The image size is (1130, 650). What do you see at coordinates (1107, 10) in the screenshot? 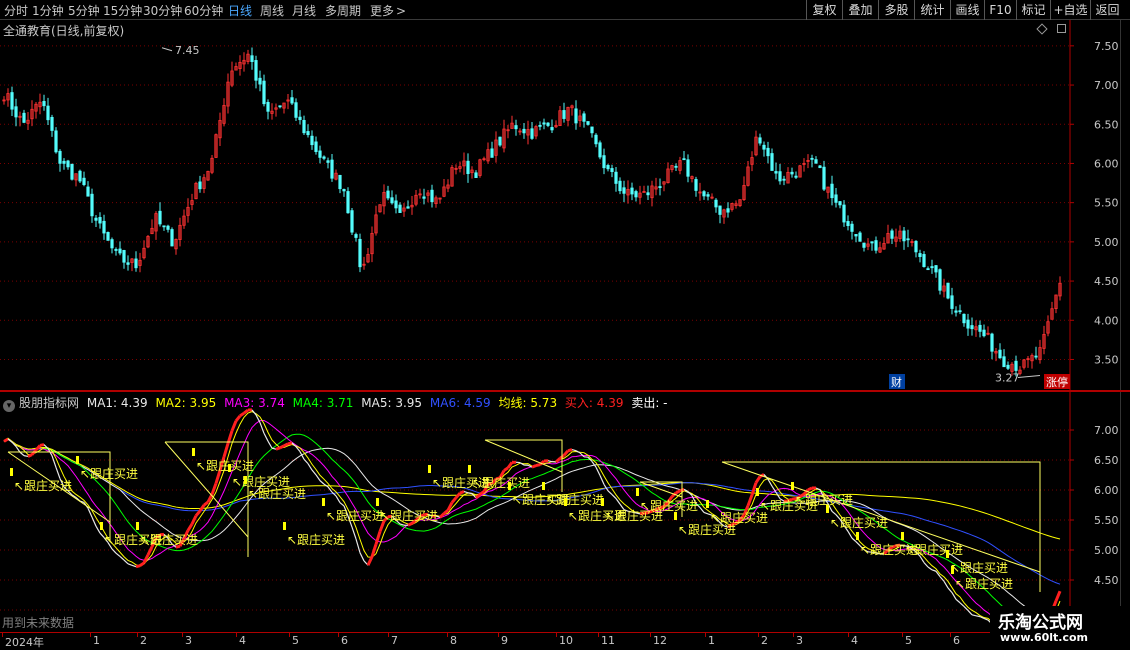
I see `back-button: 返回` at bounding box center [1107, 10].